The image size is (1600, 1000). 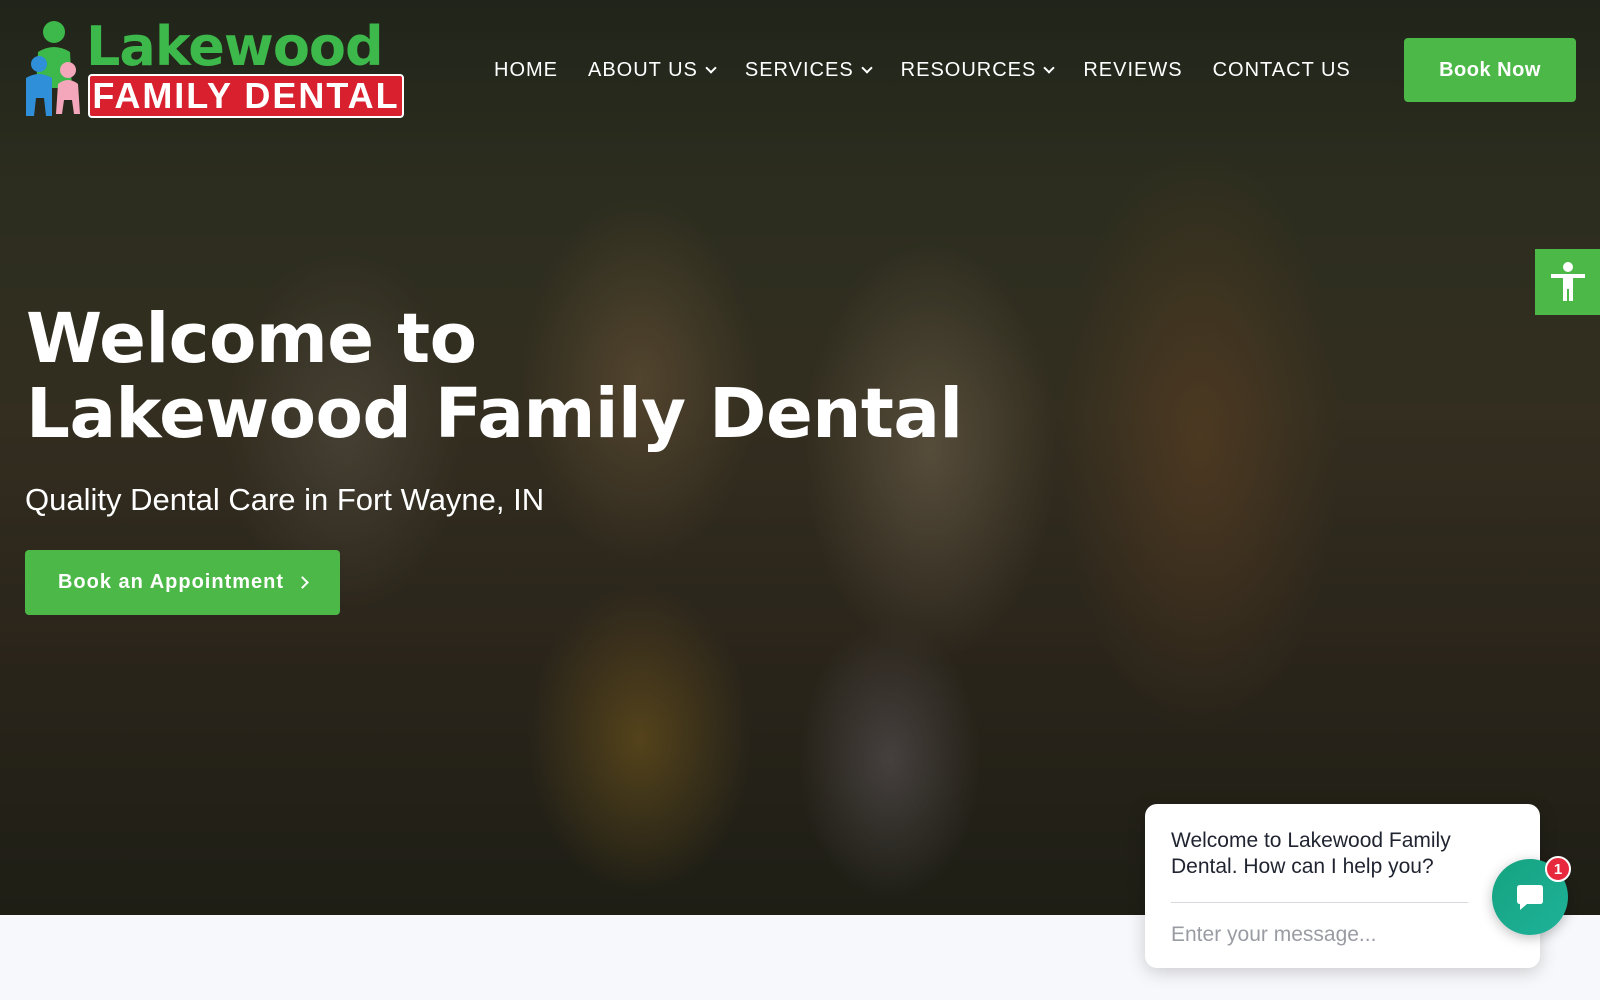 I want to click on site-logo: Lakewood FAMILY DENTAL, so click(x=214, y=70).